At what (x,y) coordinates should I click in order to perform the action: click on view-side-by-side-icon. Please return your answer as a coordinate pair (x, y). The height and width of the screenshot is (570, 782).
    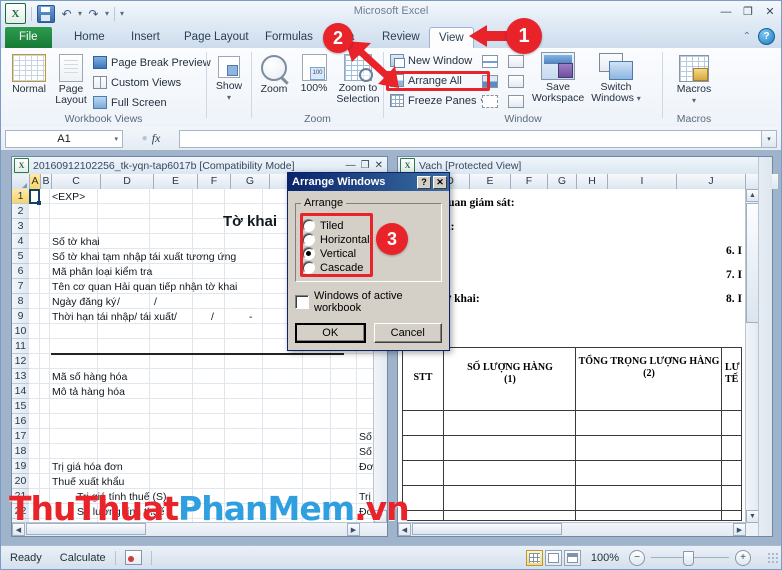
    Looking at the image, I should click on (516, 61).